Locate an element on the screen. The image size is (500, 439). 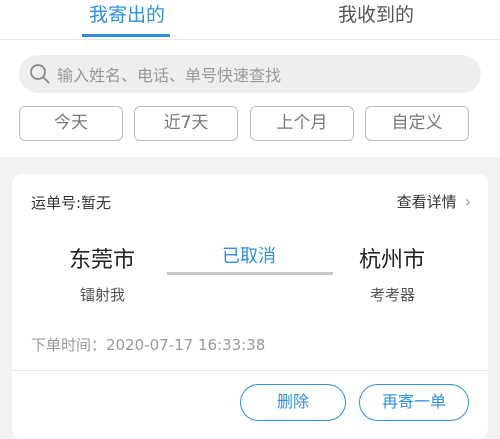
waybill-number: 运单号:暂无 is located at coordinates (71, 203).